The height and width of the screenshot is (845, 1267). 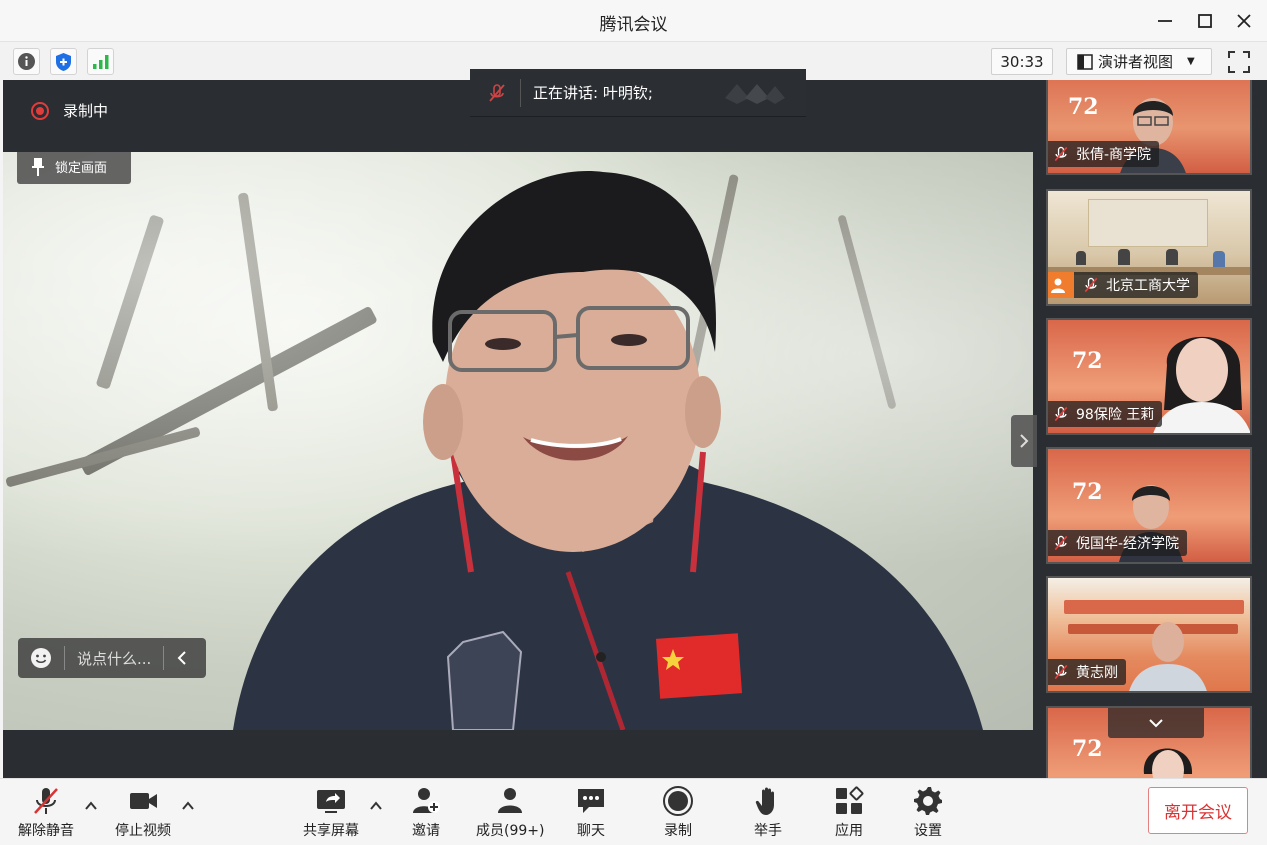 I want to click on tencent-meeting-logo-icon, so click(x=754, y=93).